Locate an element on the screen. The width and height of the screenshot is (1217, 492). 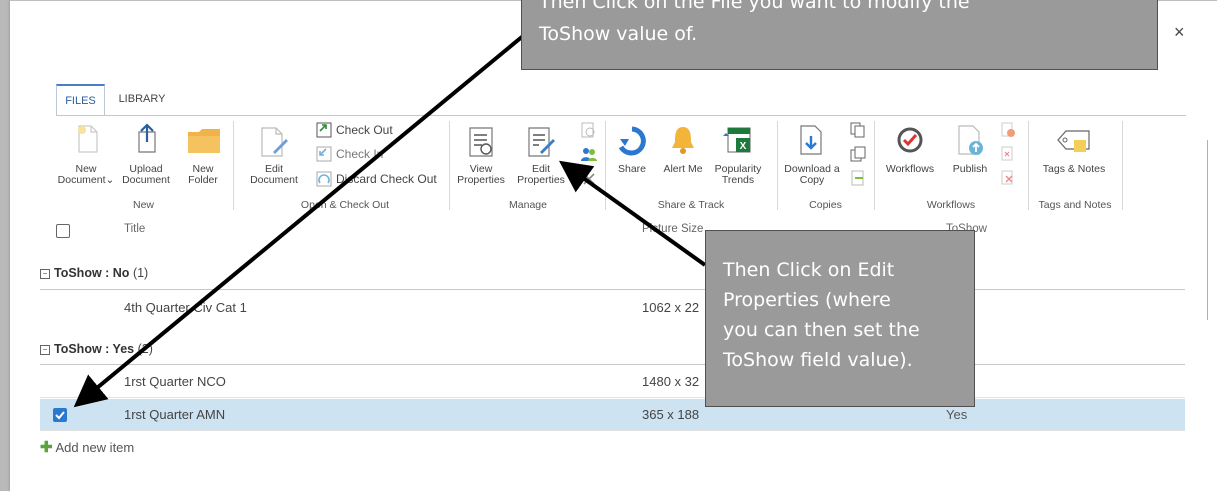
callout-line: Properties (where is located at coordinates (807, 300).